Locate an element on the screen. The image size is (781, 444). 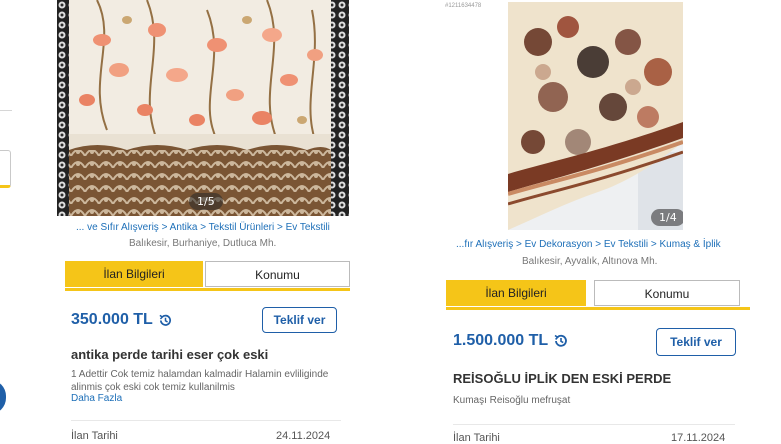
price-row: 350.000 TL is located at coordinates (122, 320).